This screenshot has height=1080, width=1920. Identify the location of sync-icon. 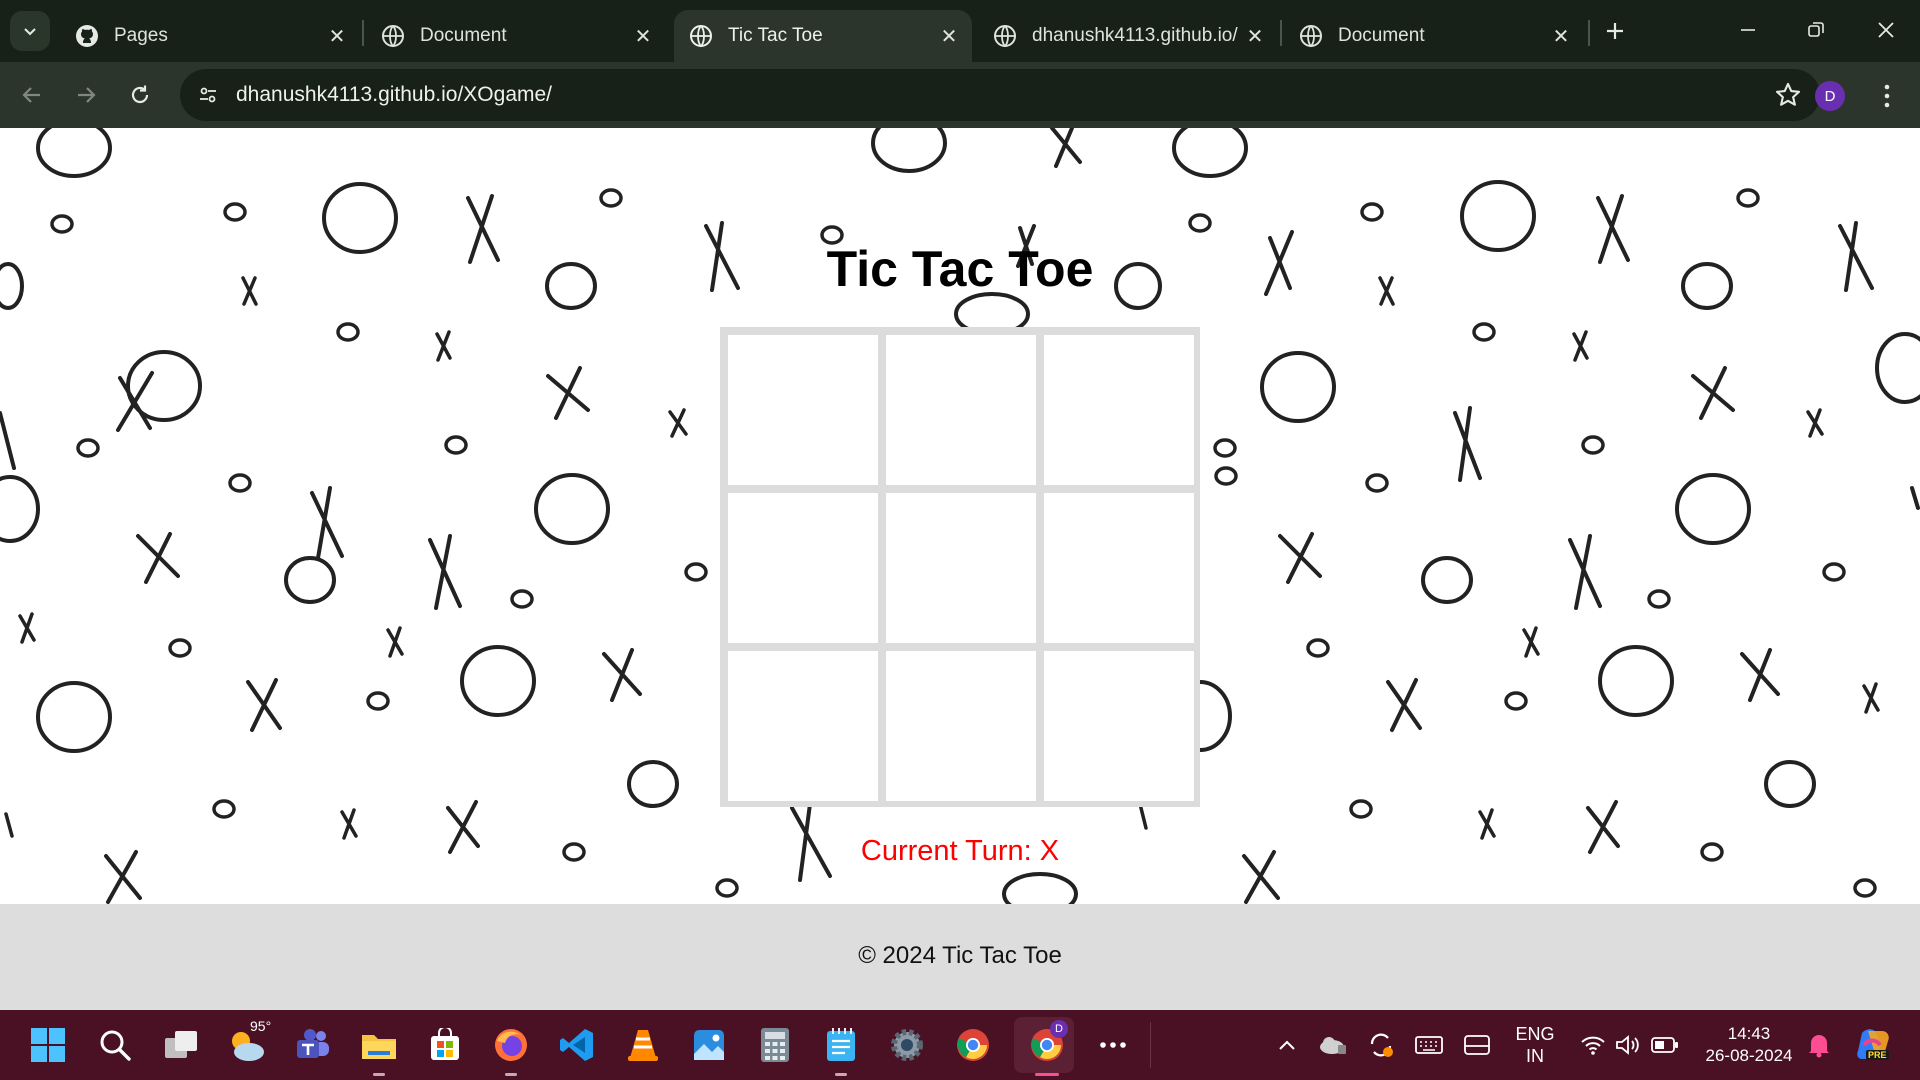
(1381, 1045).